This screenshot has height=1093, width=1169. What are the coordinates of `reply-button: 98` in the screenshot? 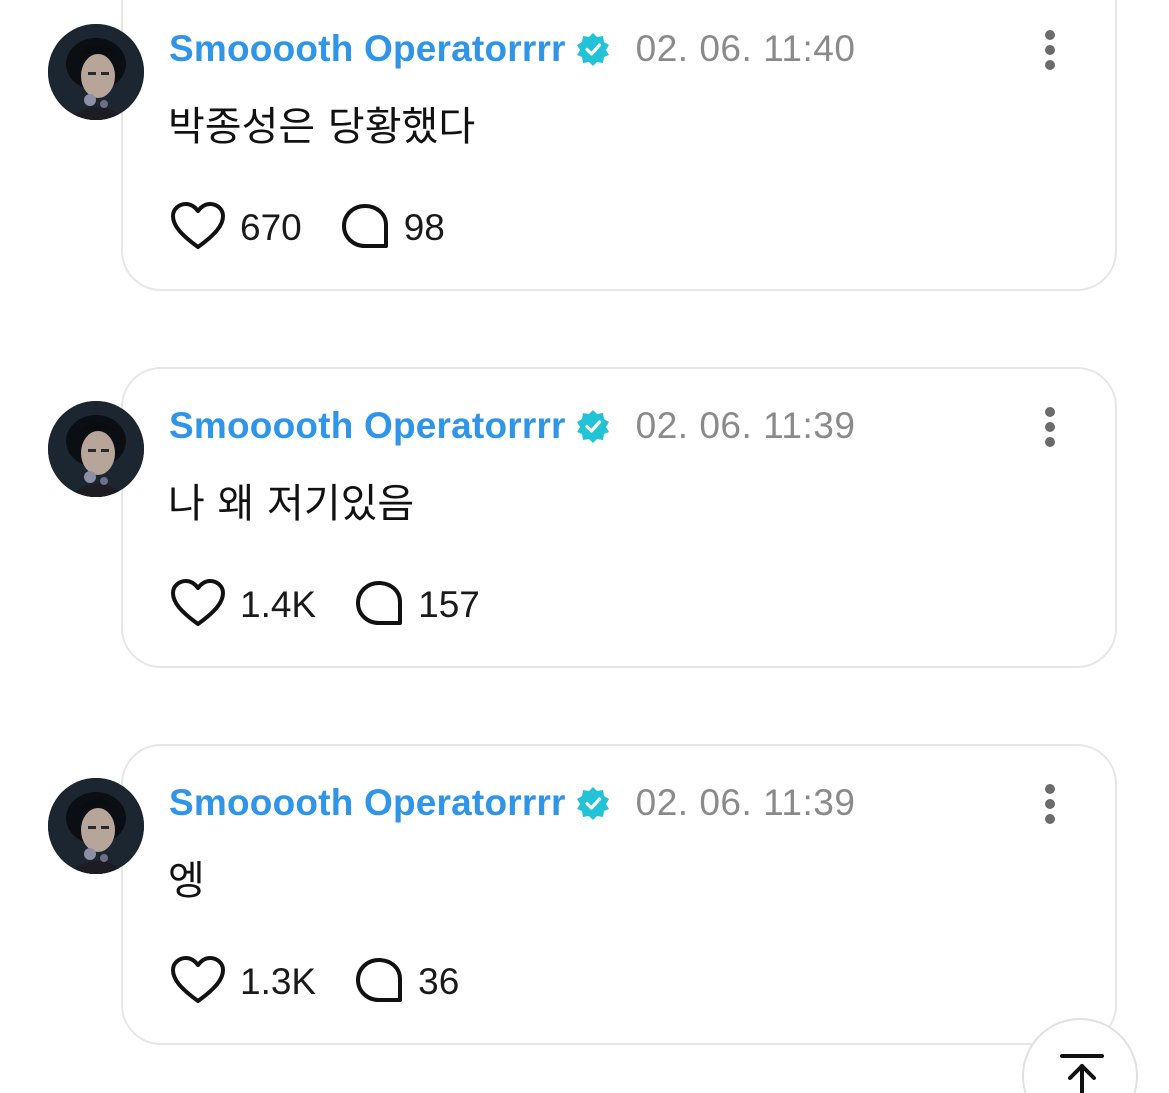 It's located at (392, 228).